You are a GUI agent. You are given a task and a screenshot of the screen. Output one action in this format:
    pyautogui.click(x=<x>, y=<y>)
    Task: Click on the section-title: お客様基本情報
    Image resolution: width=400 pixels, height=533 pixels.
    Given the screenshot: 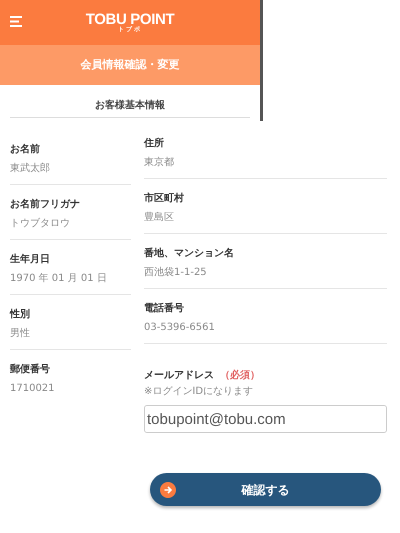 What is the action you would take?
    pyautogui.click(x=130, y=105)
    